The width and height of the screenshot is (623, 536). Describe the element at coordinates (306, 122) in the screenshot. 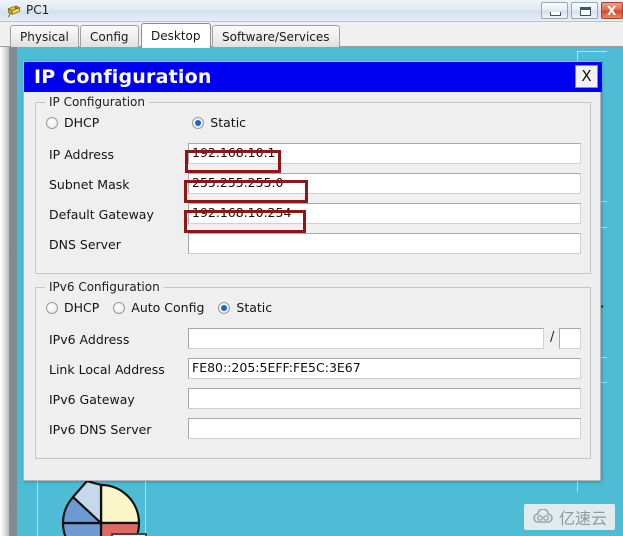

I see `ipv4-mode-radios: DHCP Static` at that location.